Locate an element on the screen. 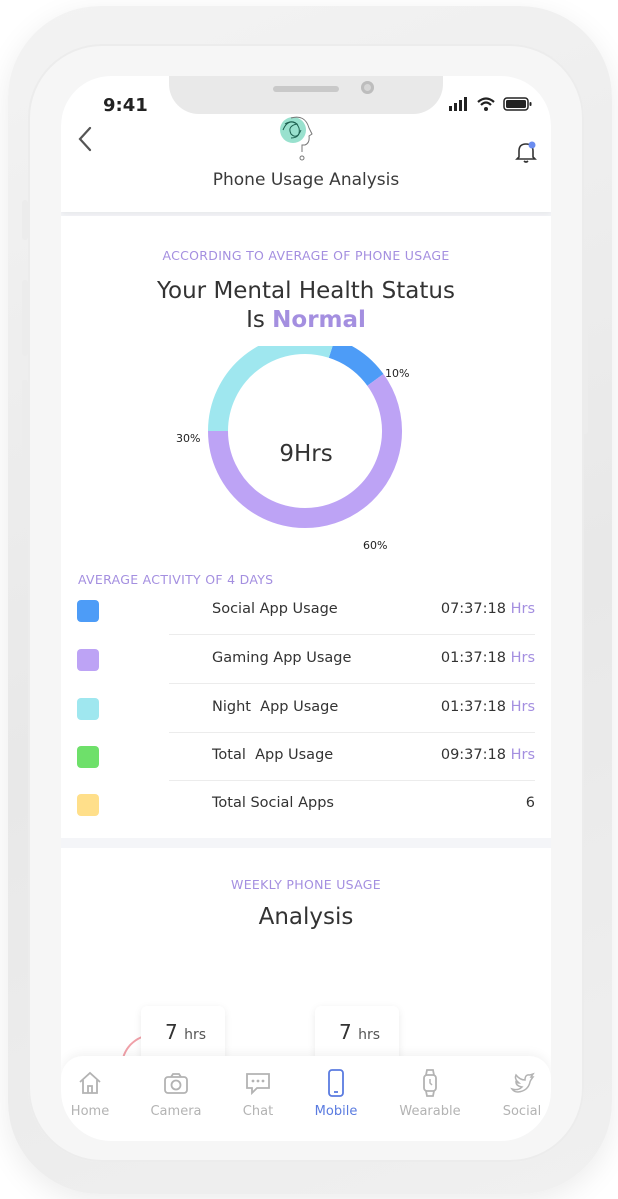 This screenshot has height=1199, width=618. home-icon is located at coordinates (90, 1082).